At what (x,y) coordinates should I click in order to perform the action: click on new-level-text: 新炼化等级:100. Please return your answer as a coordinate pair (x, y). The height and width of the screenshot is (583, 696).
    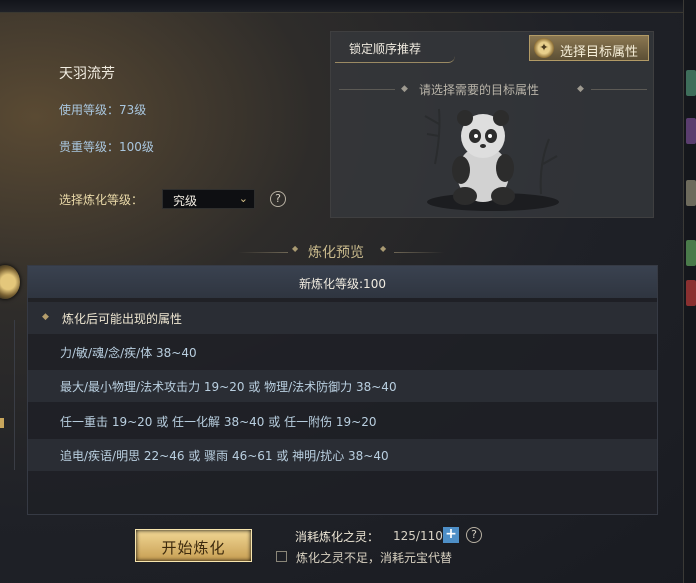
    Looking at the image, I should click on (342, 284).